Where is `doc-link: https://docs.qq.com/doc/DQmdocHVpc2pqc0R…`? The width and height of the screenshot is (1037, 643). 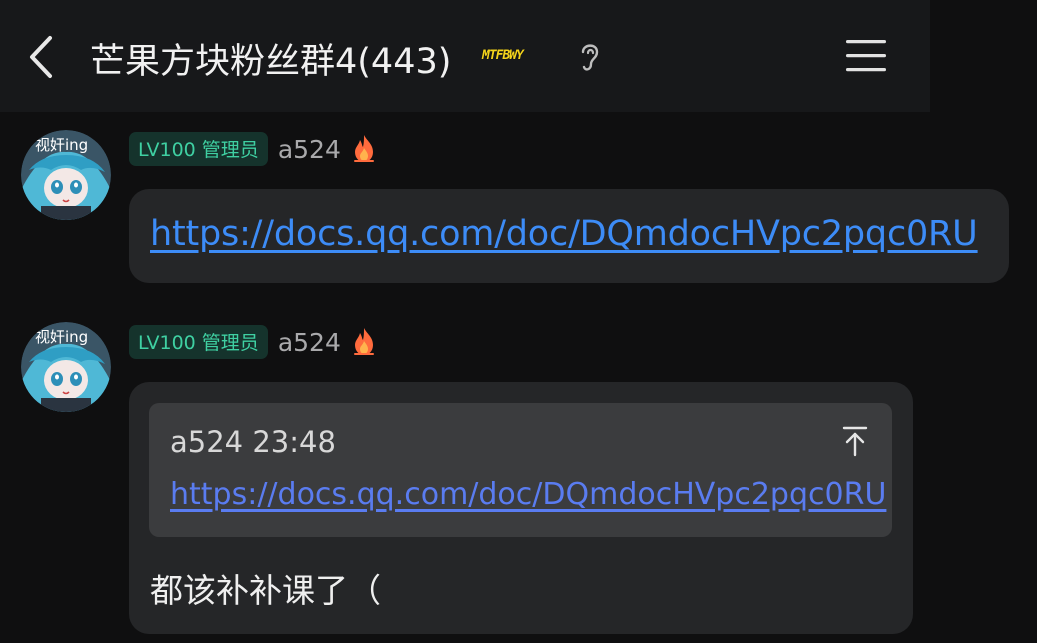
doc-link: https://docs.qq.com/doc/DQmdocHVpc2pqc0R… is located at coordinates (564, 234).